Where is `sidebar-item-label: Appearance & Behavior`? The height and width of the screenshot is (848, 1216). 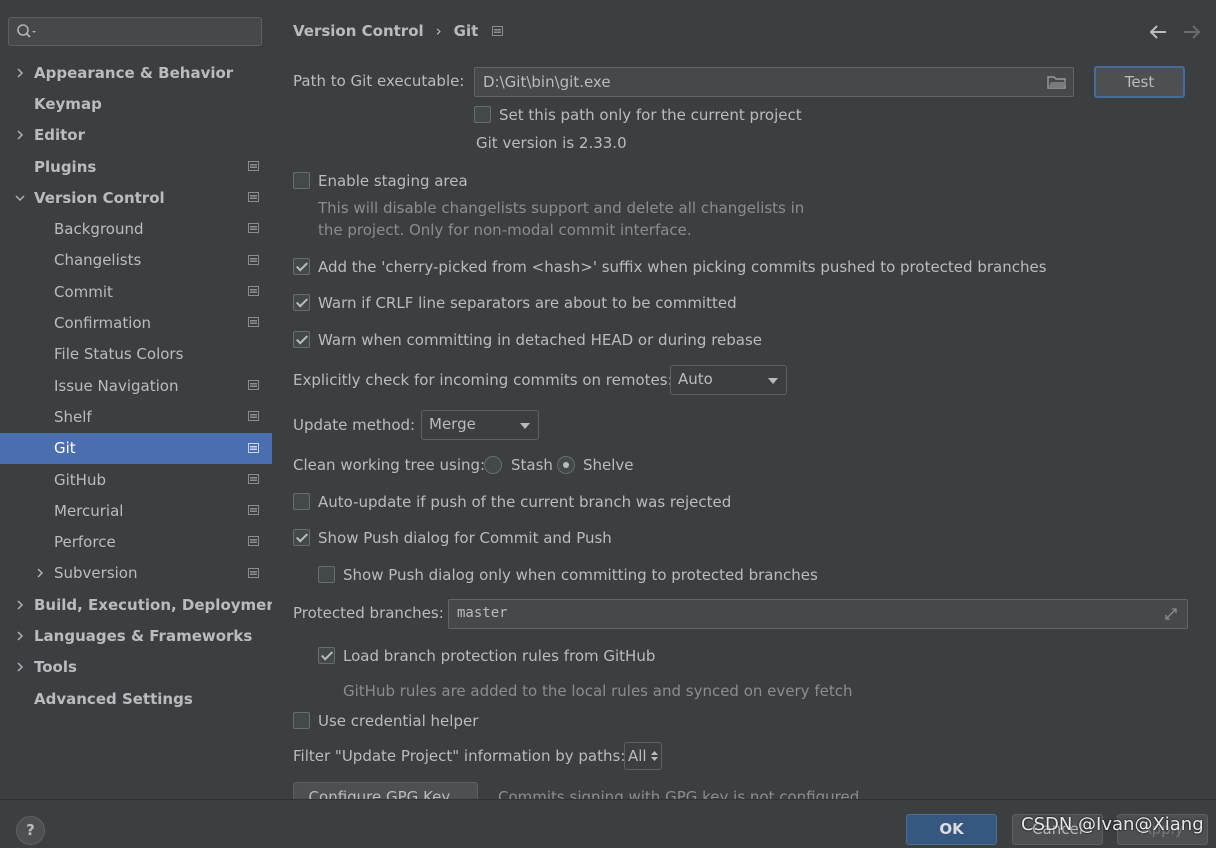
sidebar-item-label: Appearance & Behavior is located at coordinates (134, 72).